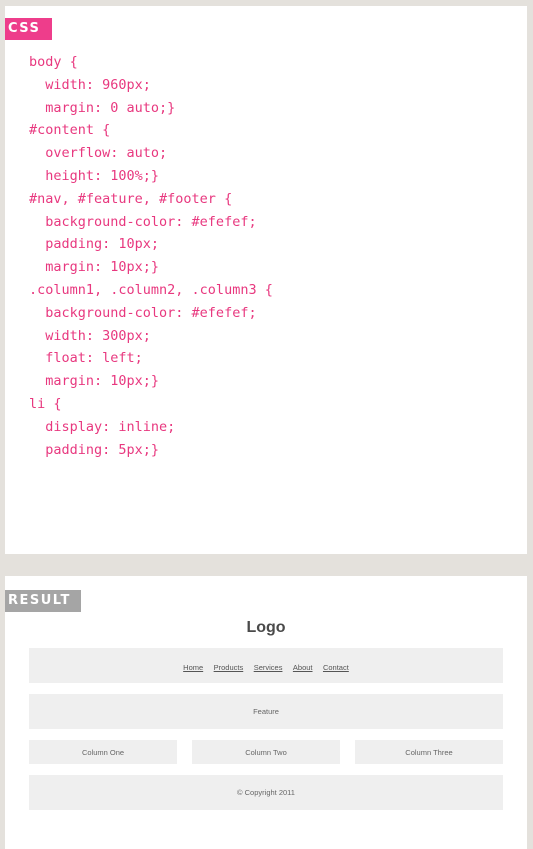 Image resolution: width=533 pixels, height=849 pixels. Describe the element at coordinates (70, 130) in the screenshot. I see `code-line: #content {` at that location.